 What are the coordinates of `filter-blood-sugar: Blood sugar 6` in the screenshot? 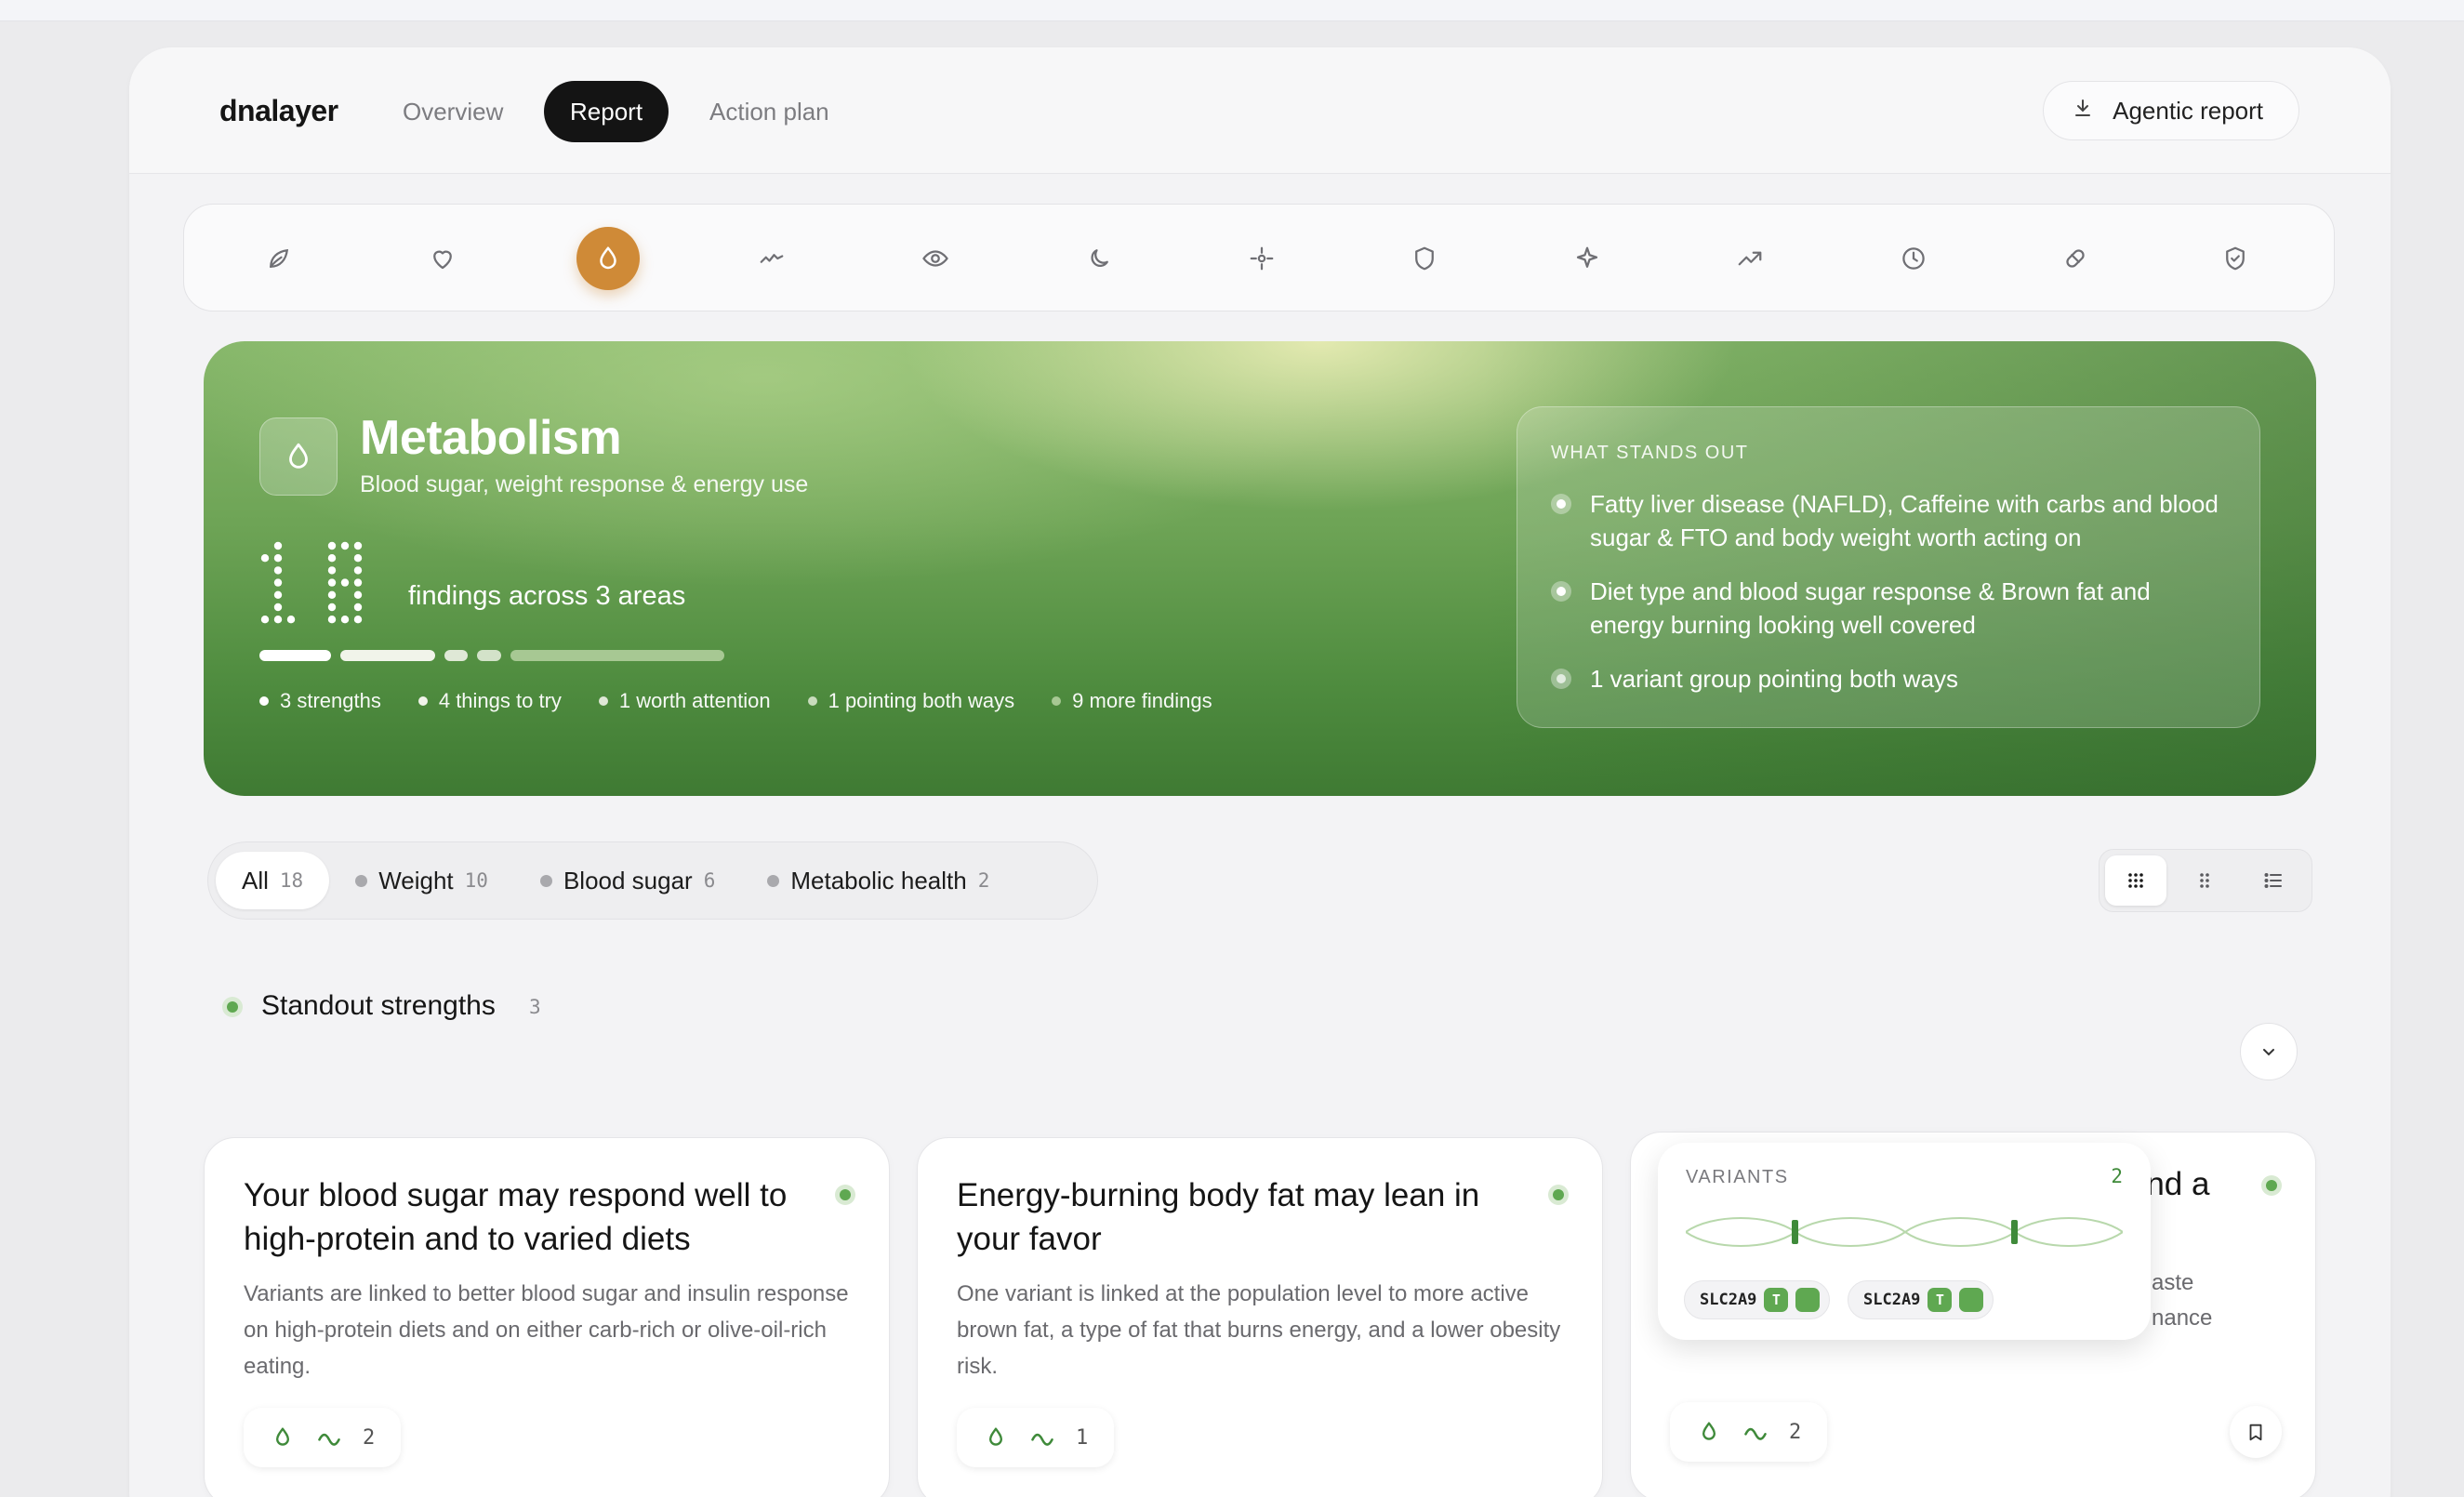 It's located at (627, 880).